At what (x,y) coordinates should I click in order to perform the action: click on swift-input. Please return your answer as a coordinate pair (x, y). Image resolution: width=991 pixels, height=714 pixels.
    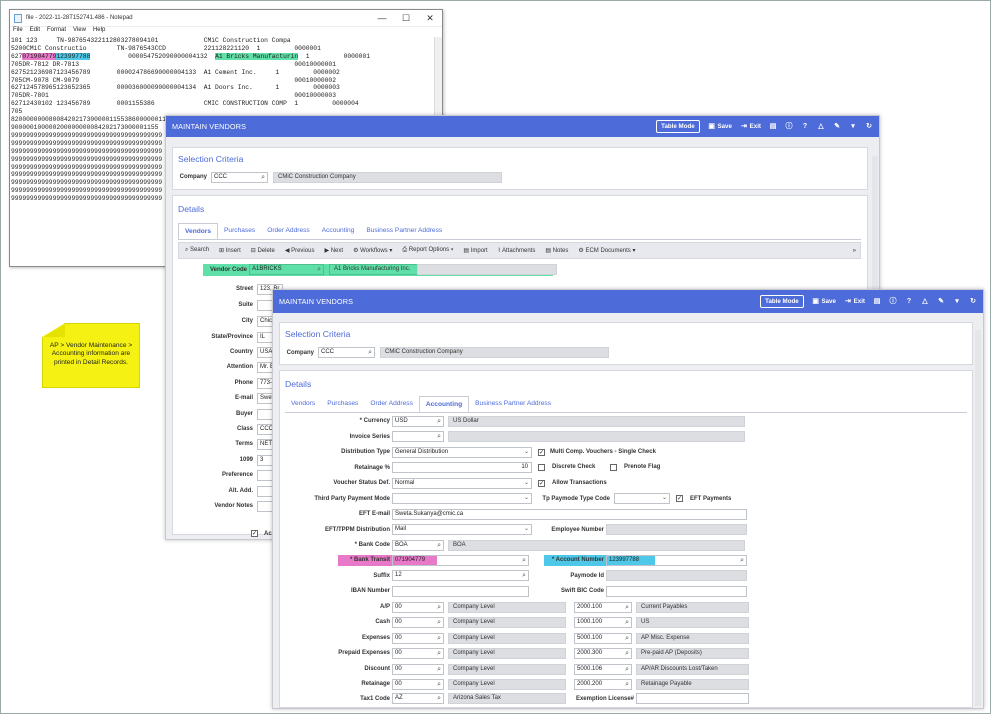
    Looking at the image, I should click on (676, 591).